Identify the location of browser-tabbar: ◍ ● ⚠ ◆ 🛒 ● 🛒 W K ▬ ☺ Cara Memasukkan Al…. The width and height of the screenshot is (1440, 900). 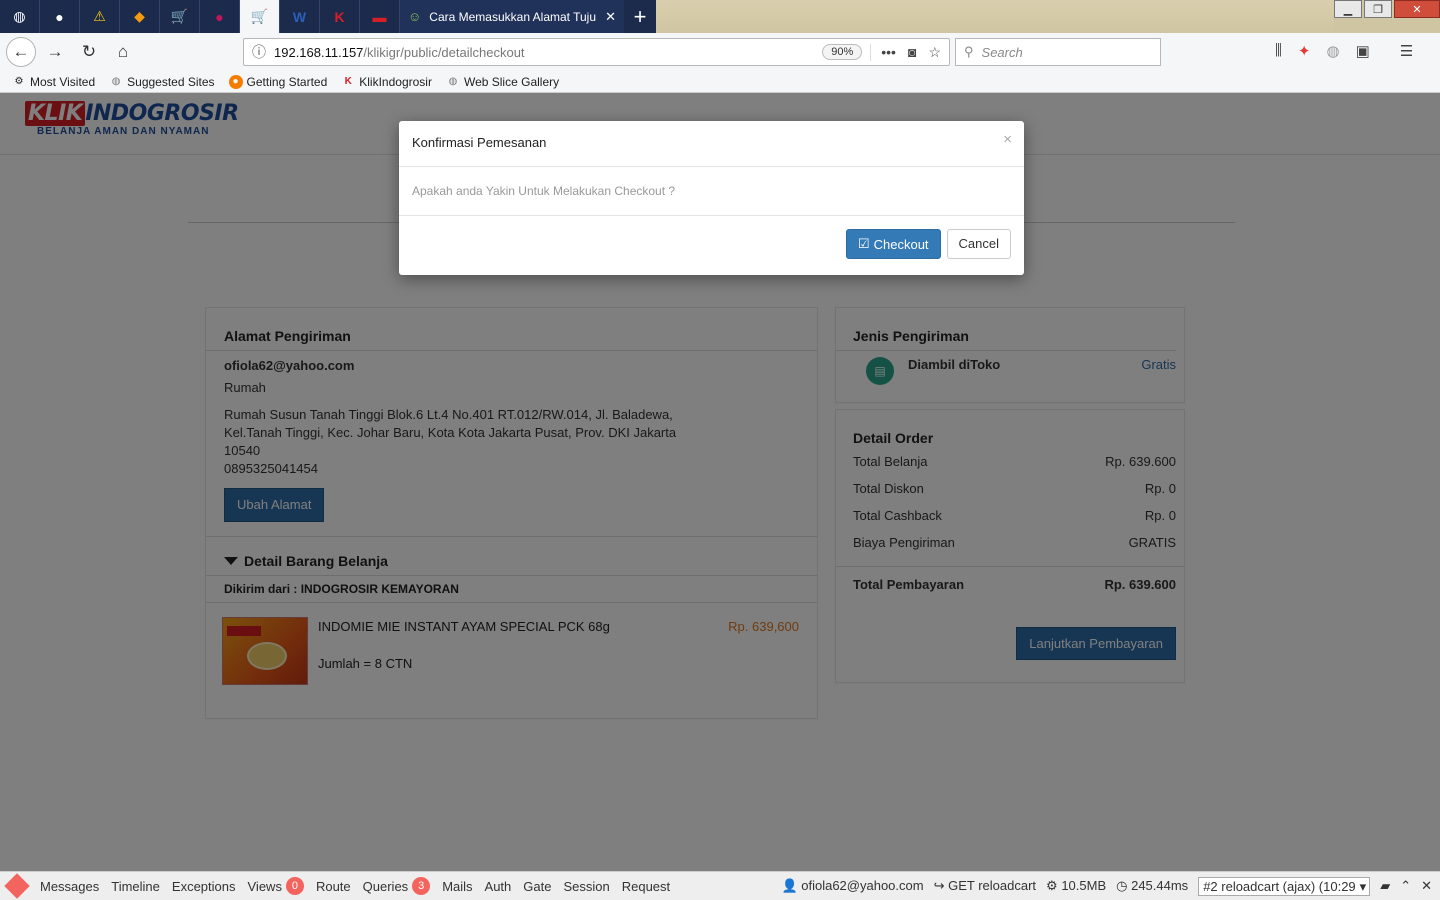
(720, 16).